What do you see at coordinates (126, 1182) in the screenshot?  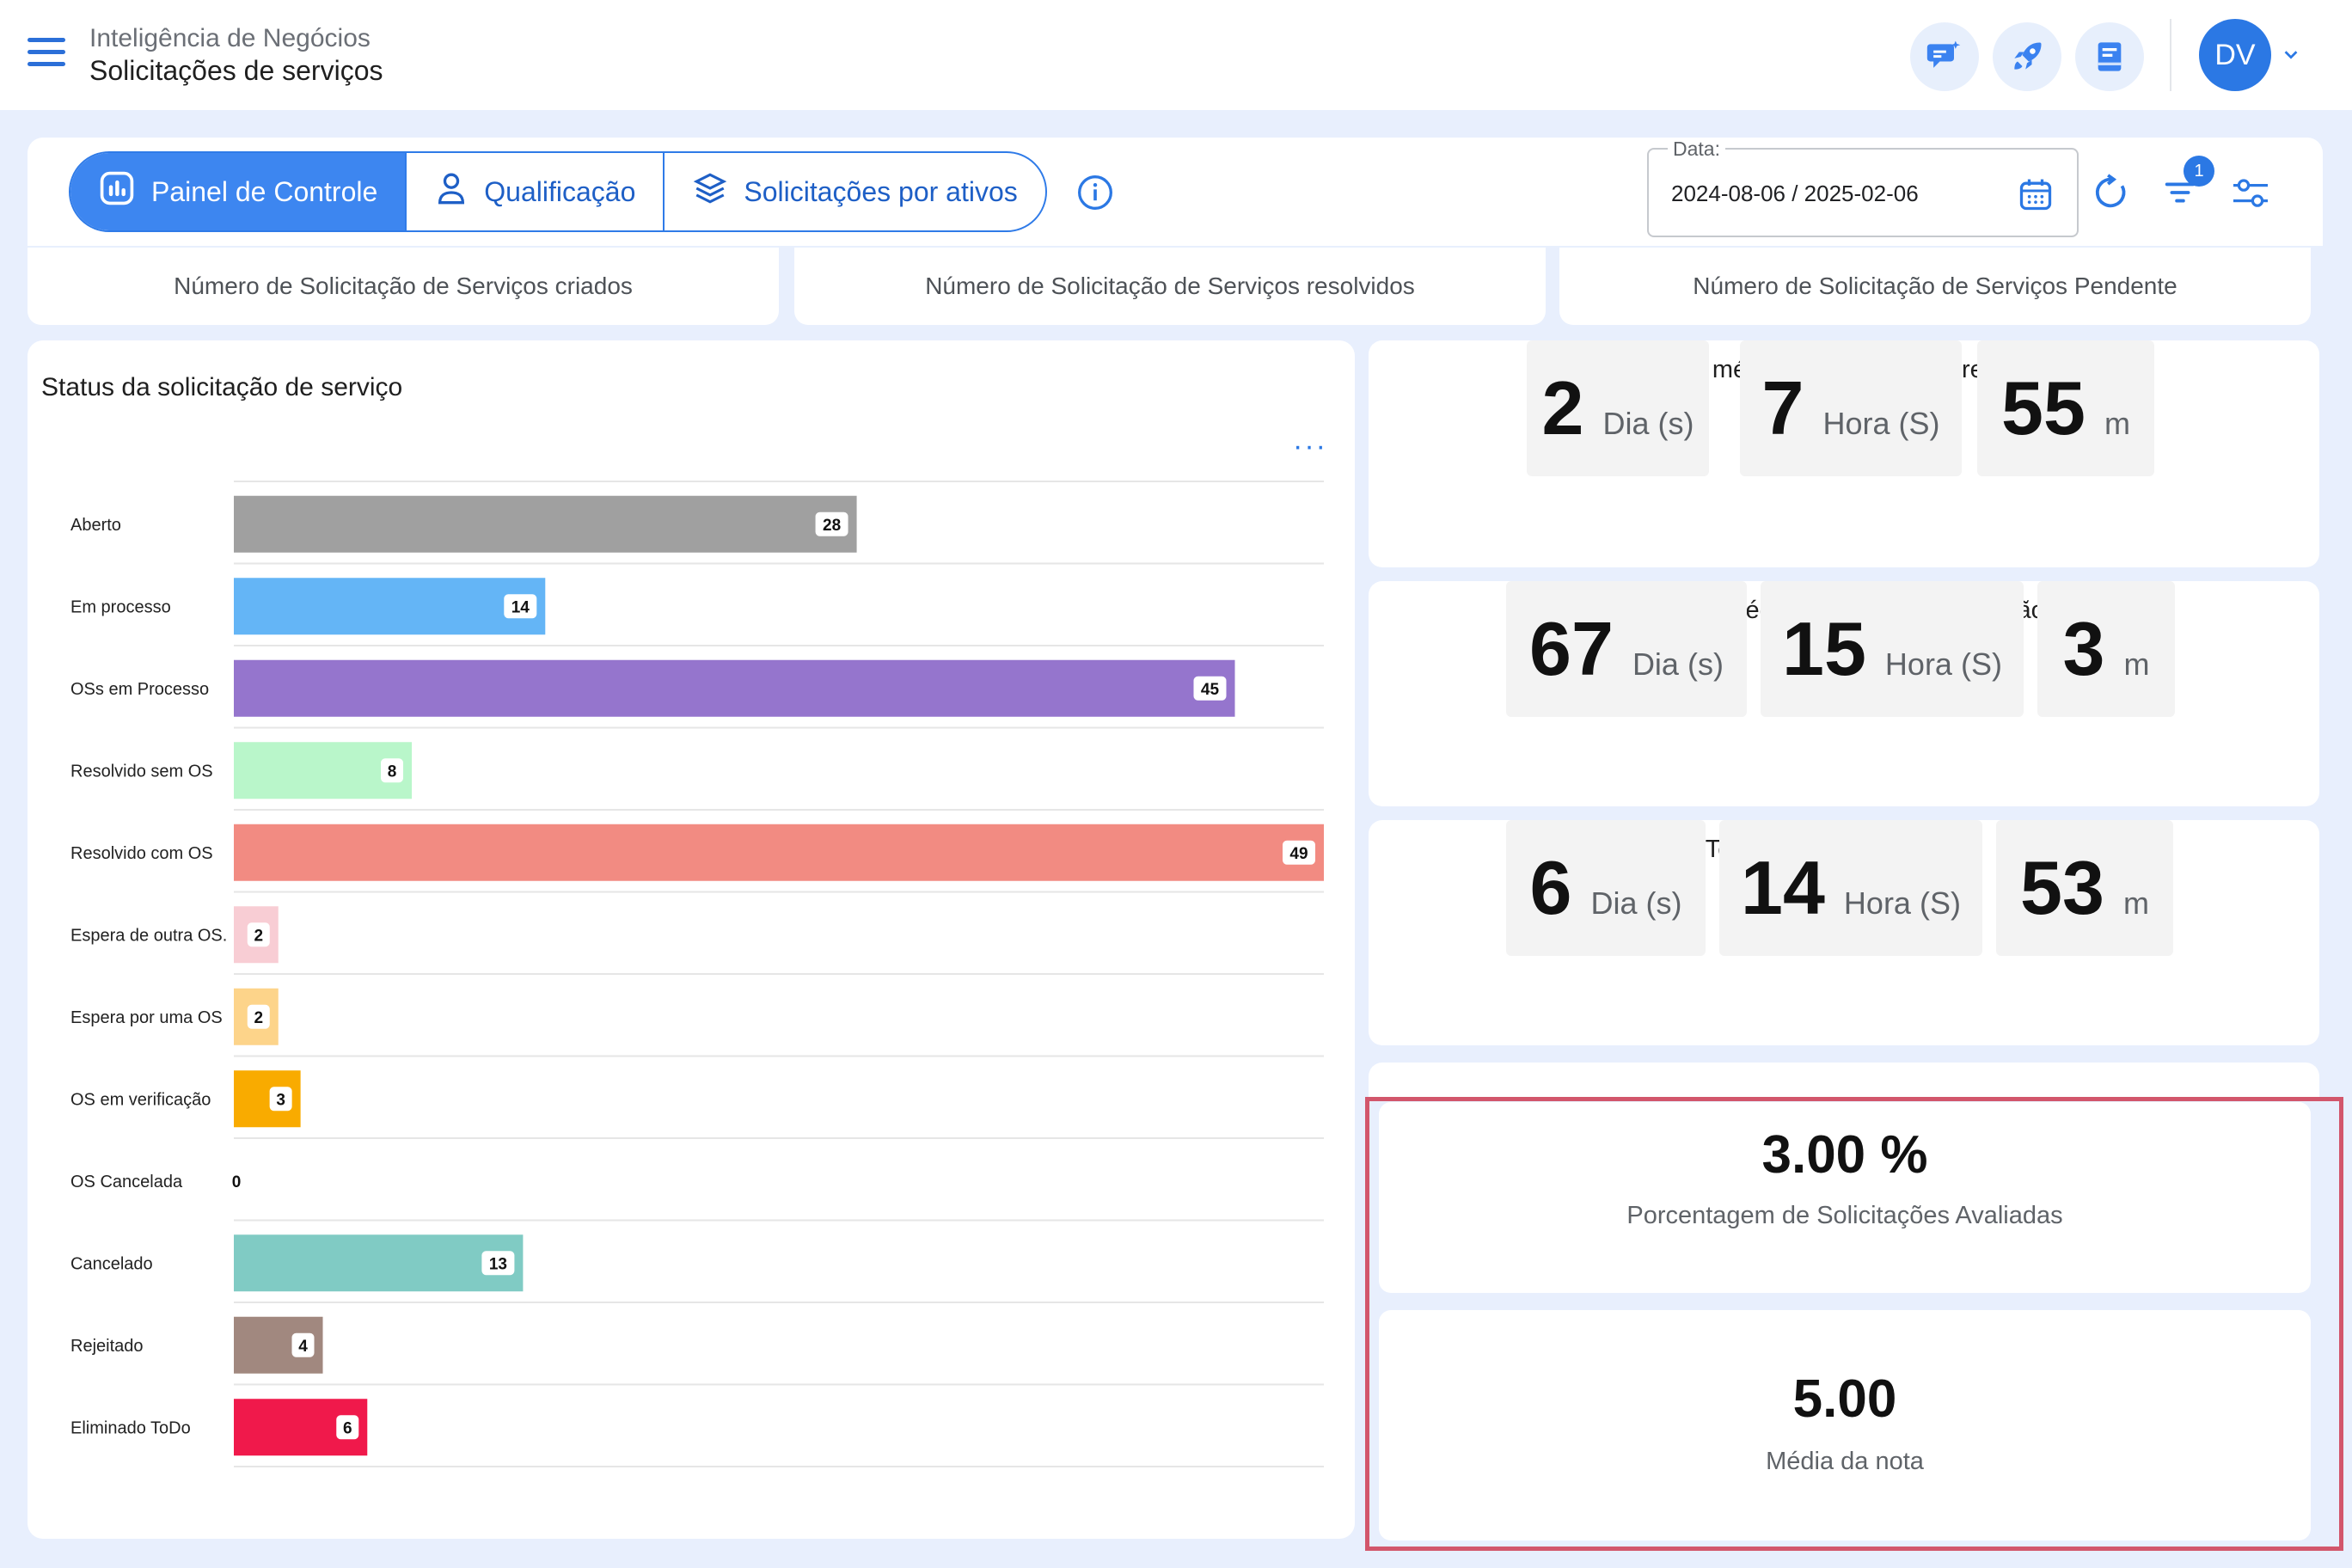 I see `category-label: OS Cancelada` at bounding box center [126, 1182].